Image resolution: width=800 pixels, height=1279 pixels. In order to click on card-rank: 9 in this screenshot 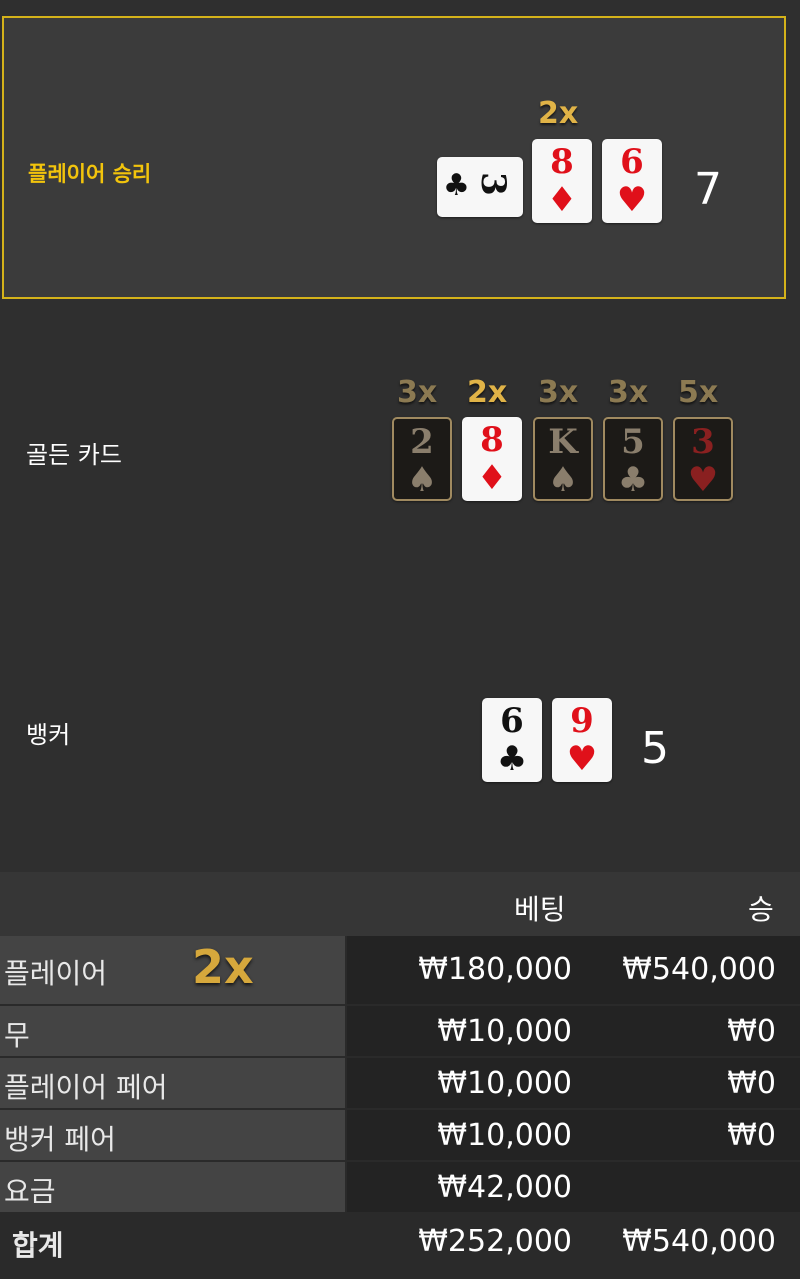, I will do `click(582, 721)`.